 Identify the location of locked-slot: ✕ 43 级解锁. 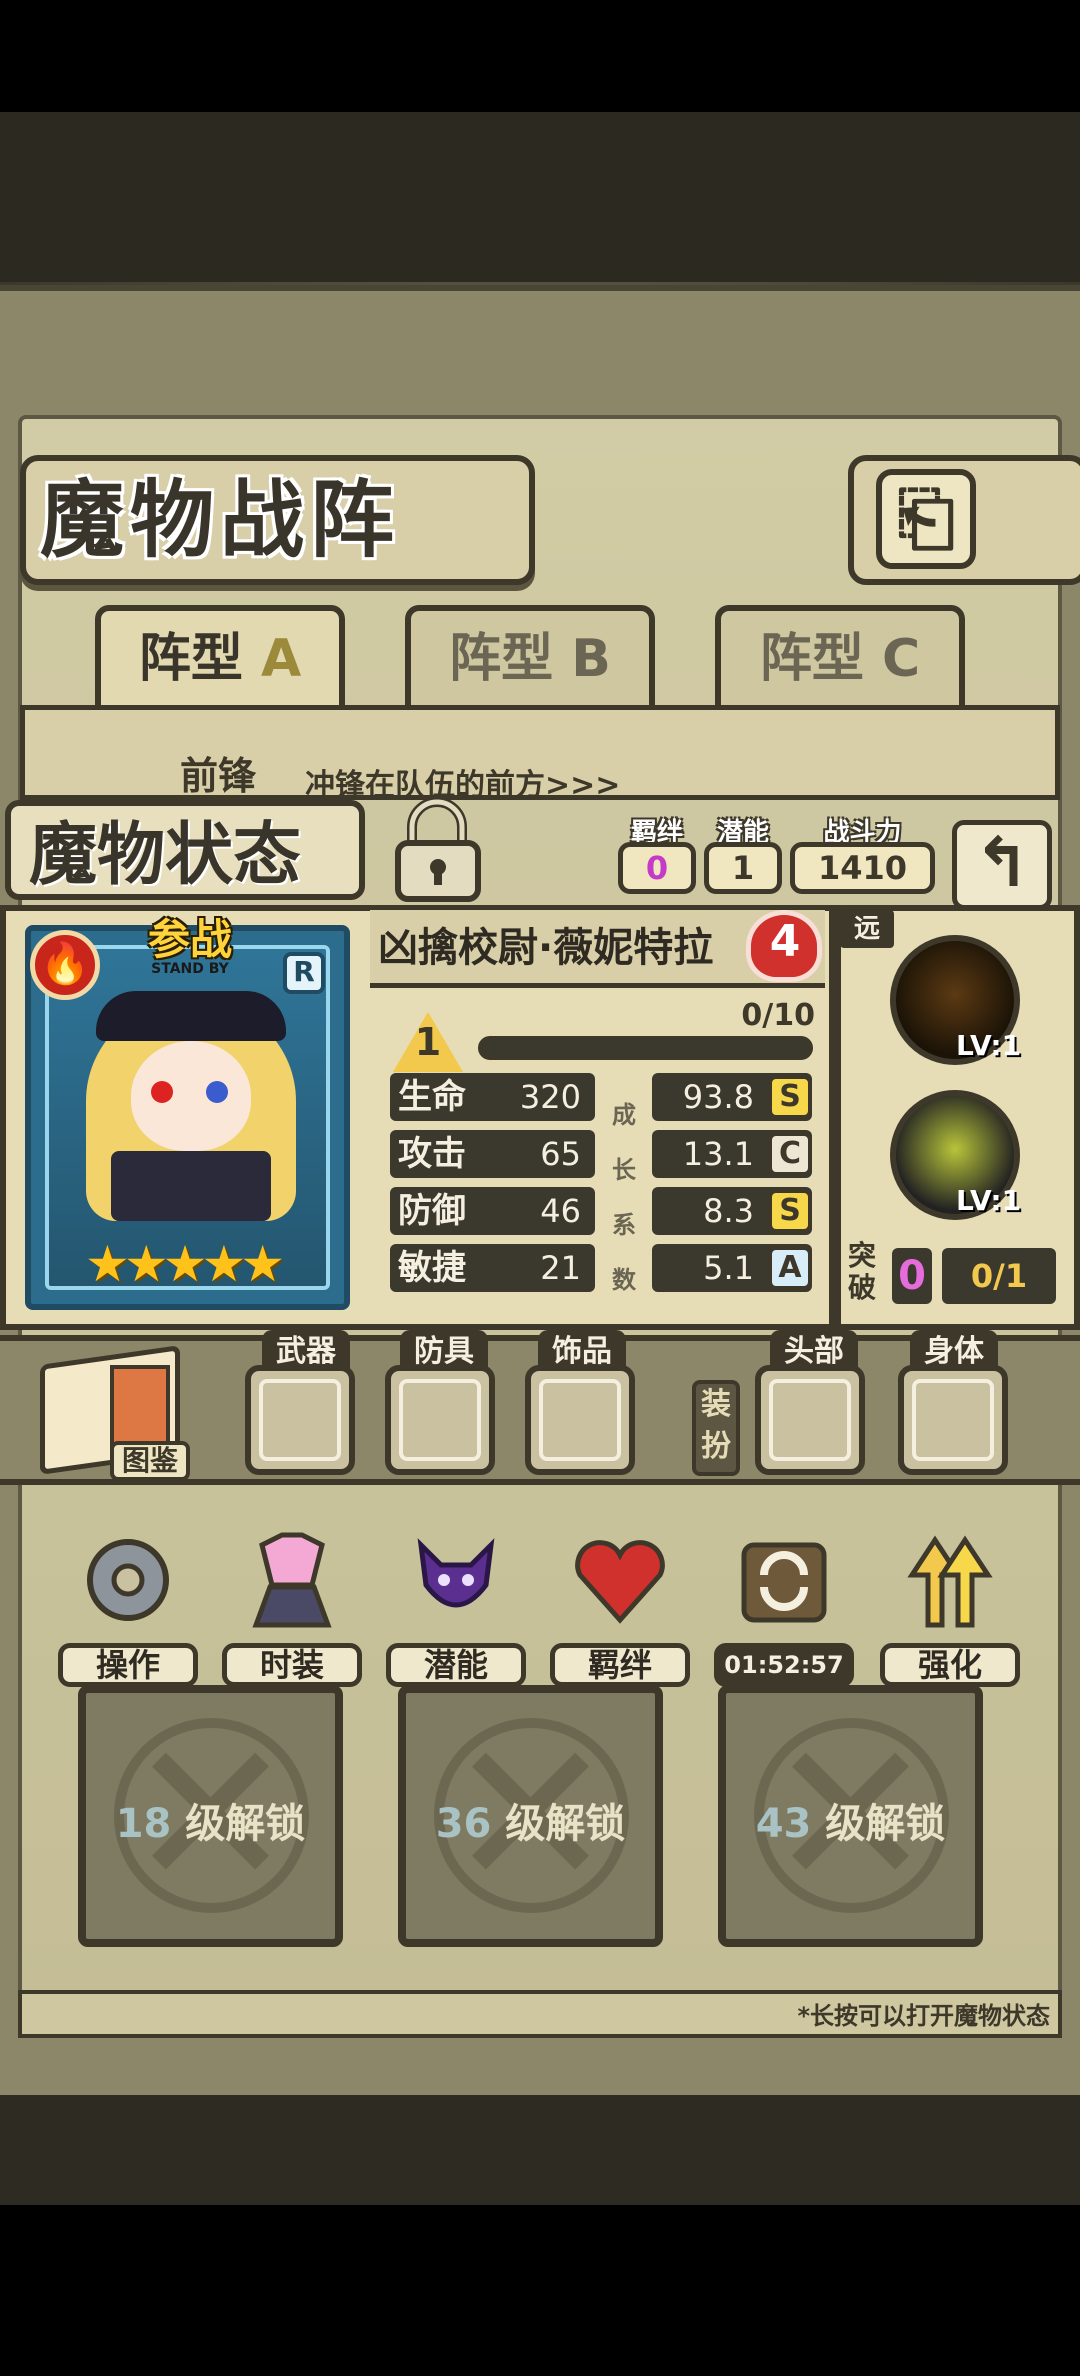
(850, 1816).